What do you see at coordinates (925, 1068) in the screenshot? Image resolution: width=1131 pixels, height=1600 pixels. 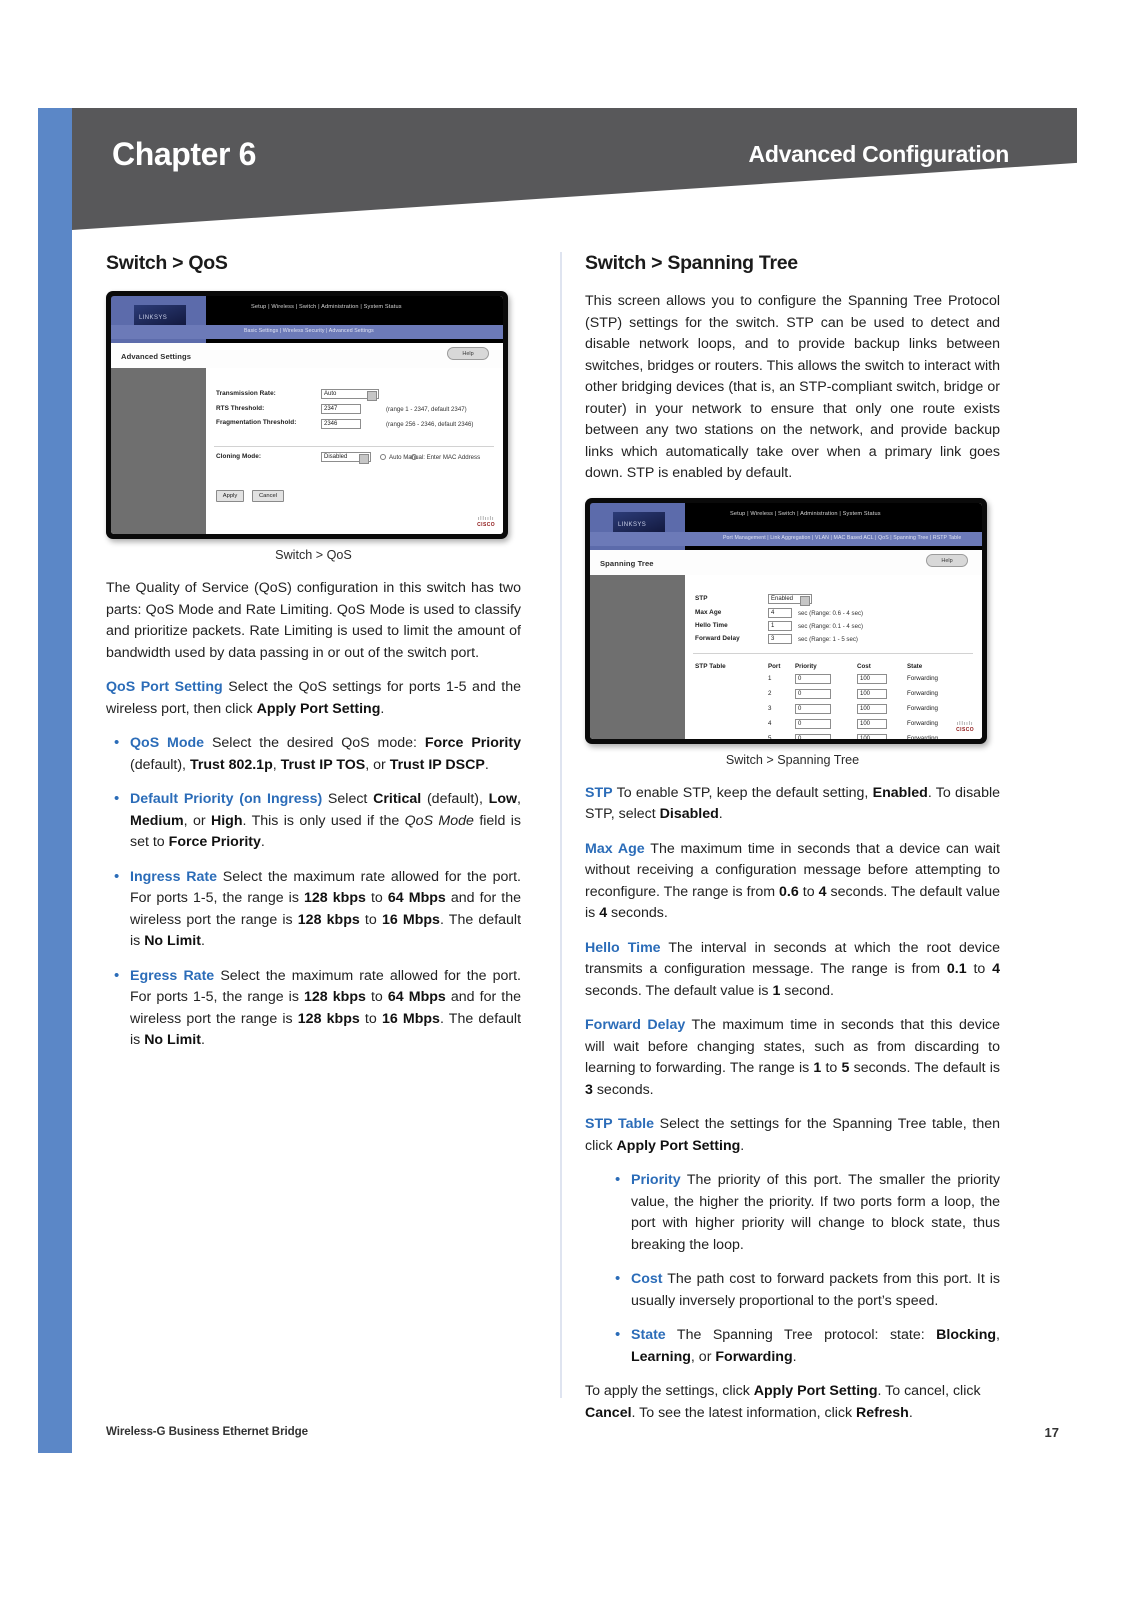 I see `text-run-4: seconds. The default is` at bounding box center [925, 1068].